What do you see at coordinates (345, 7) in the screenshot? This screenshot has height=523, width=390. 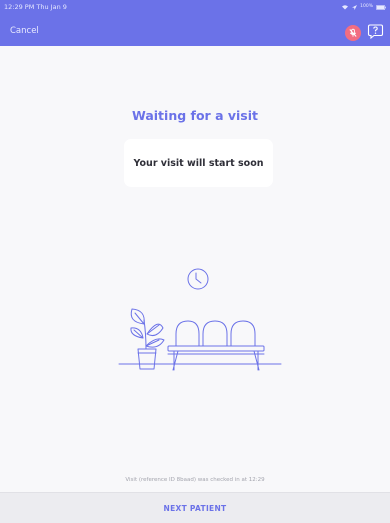 I see `wifi-icon` at bounding box center [345, 7].